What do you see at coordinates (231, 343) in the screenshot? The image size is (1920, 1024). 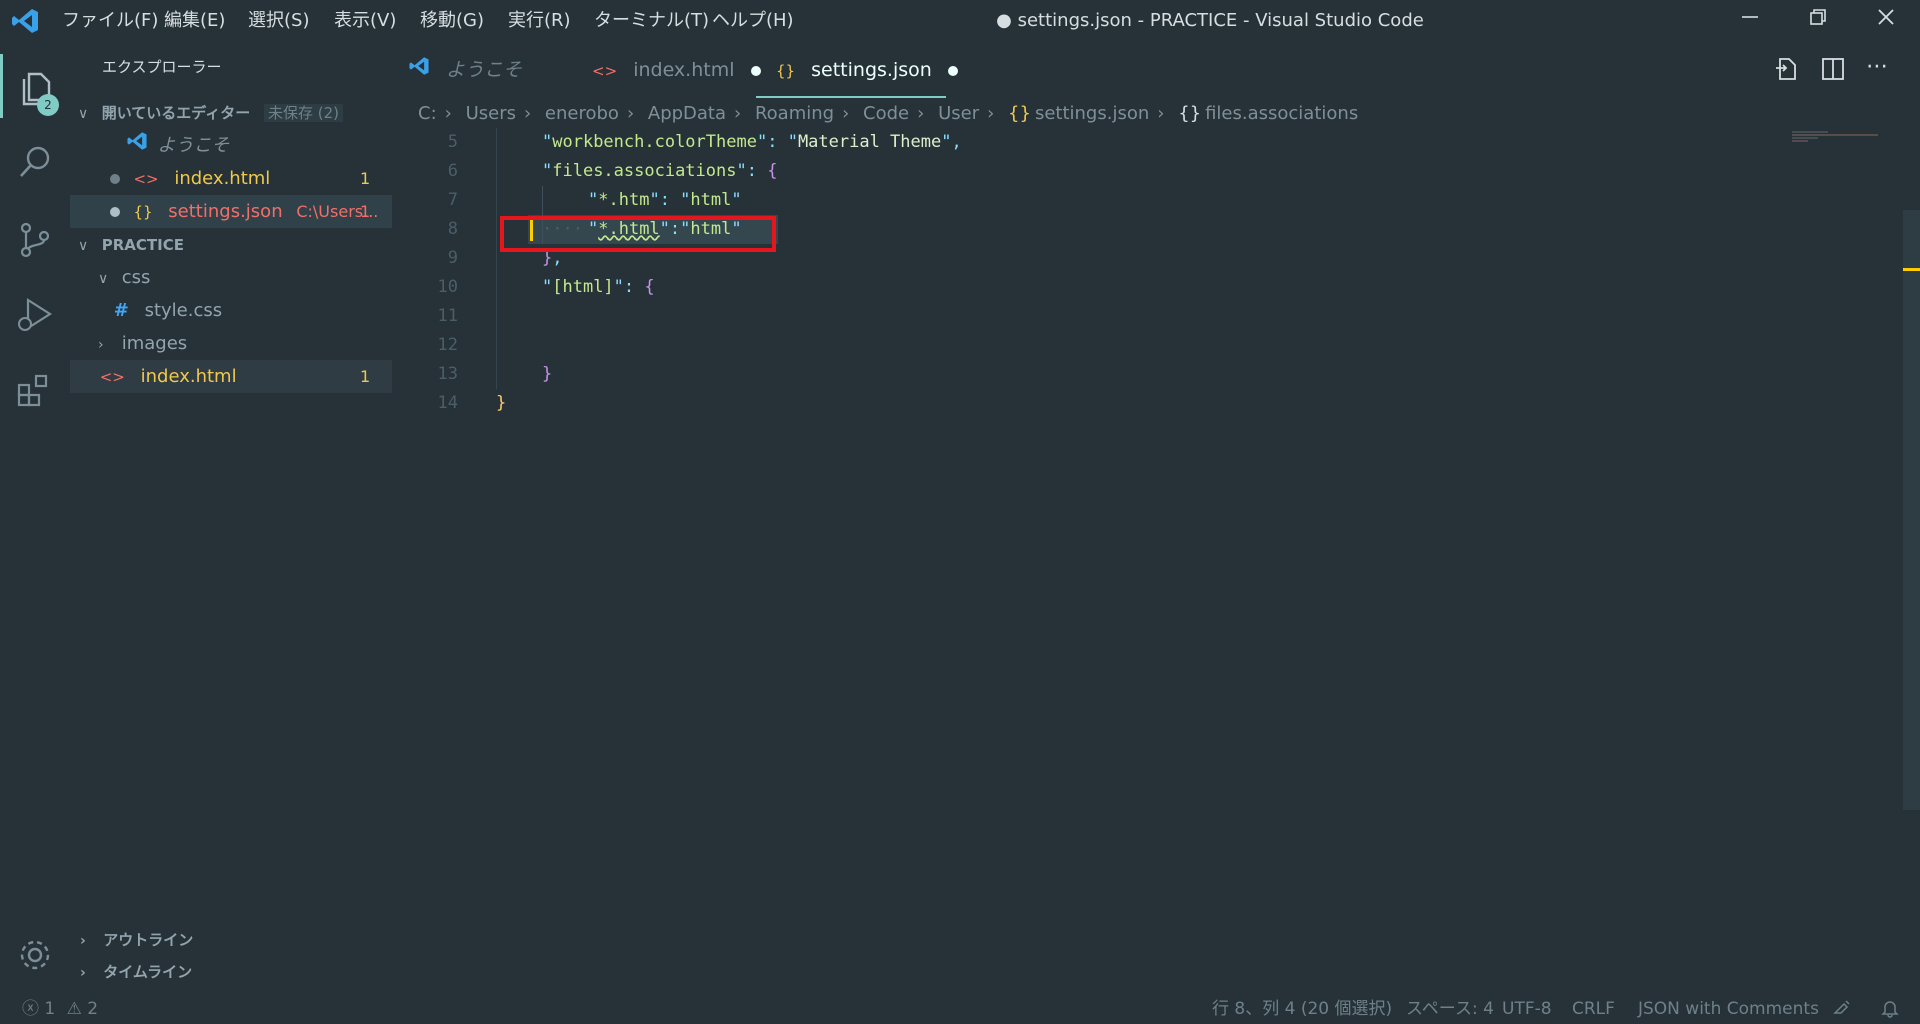 I see `tree-folder-images: › images` at bounding box center [231, 343].